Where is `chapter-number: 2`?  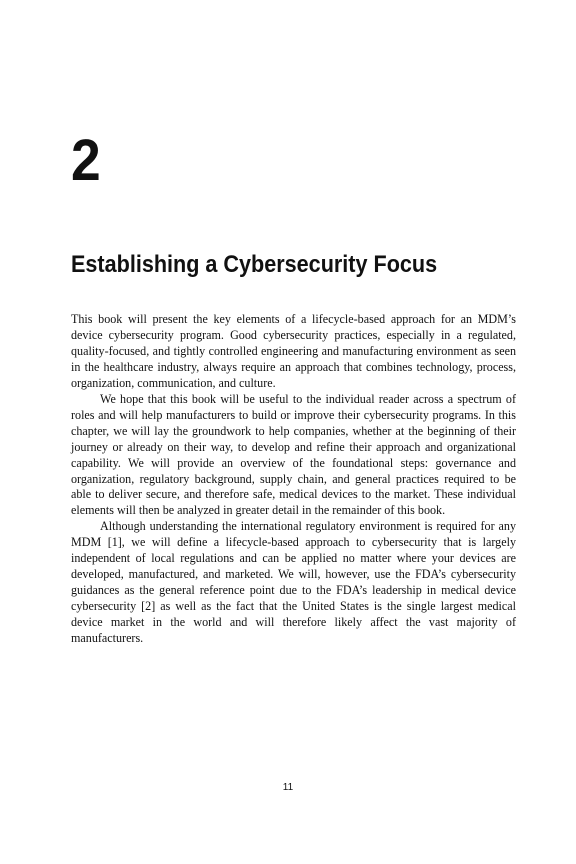
chapter-number: 2 is located at coordinates (86, 160).